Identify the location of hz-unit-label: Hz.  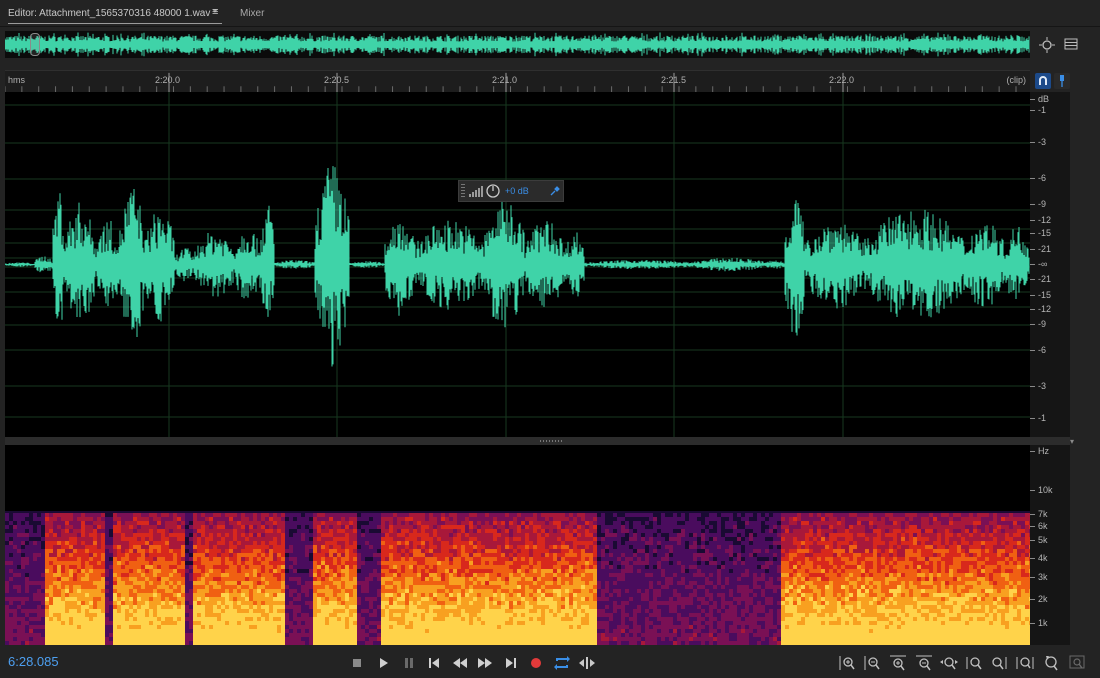
(1039, 451).